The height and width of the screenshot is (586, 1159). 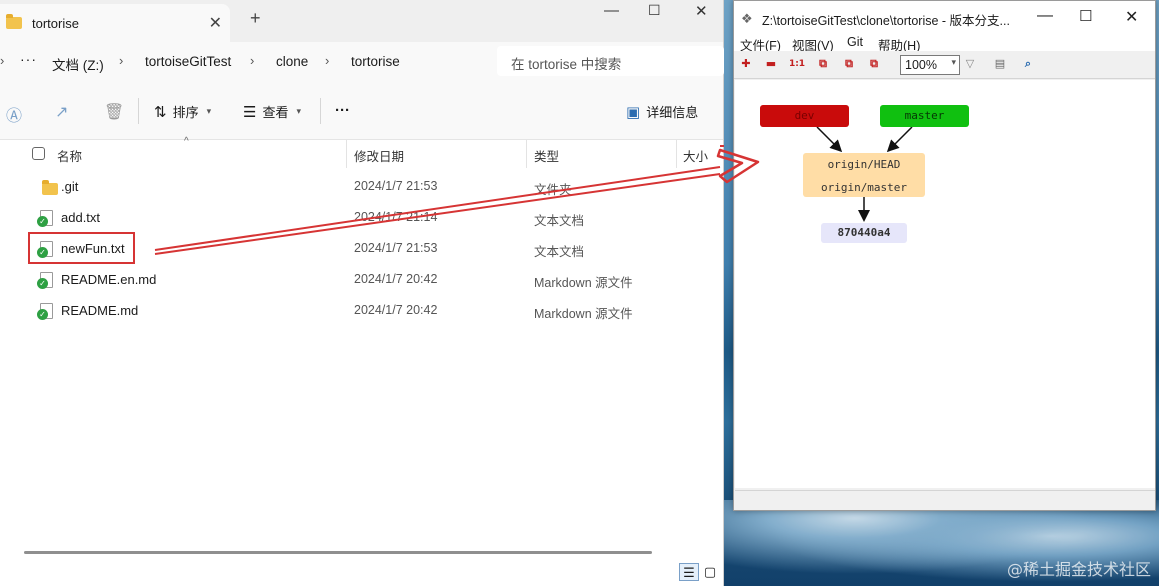 I want to click on tab-bar: tortorise ✕ + — ☐ ✕, so click(x=361, y=21).